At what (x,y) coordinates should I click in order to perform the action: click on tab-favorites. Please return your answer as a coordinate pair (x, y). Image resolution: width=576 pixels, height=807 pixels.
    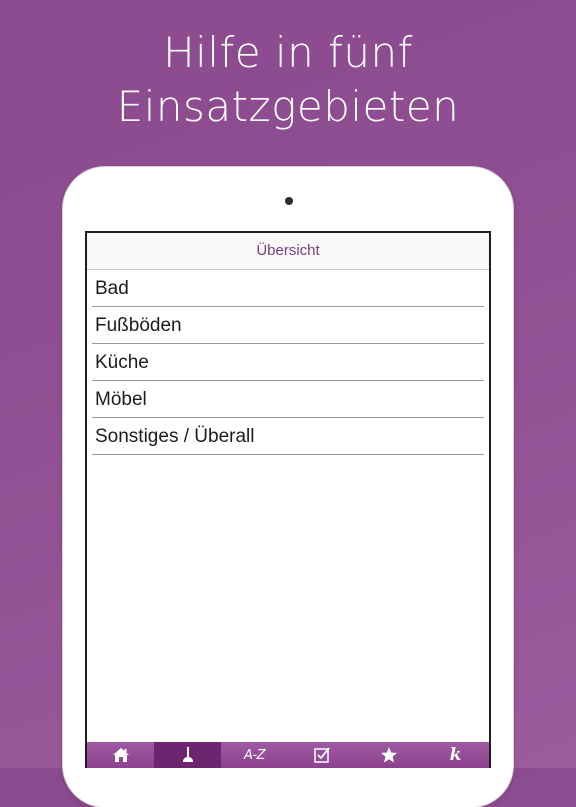
    Looking at the image, I should click on (388, 755).